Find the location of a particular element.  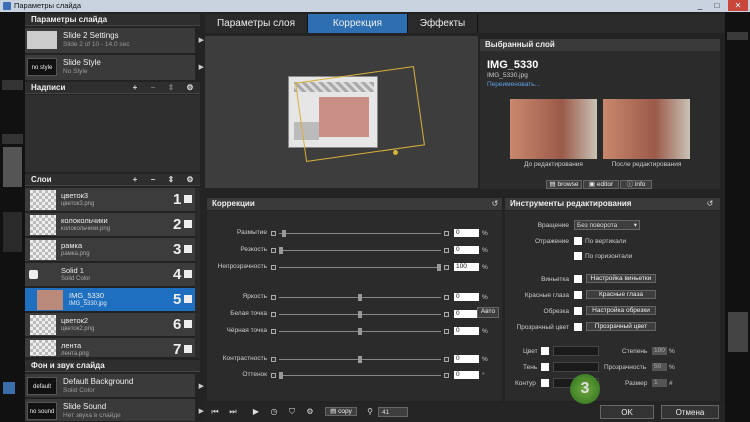

vertical-checkbox is located at coordinates (578, 241).